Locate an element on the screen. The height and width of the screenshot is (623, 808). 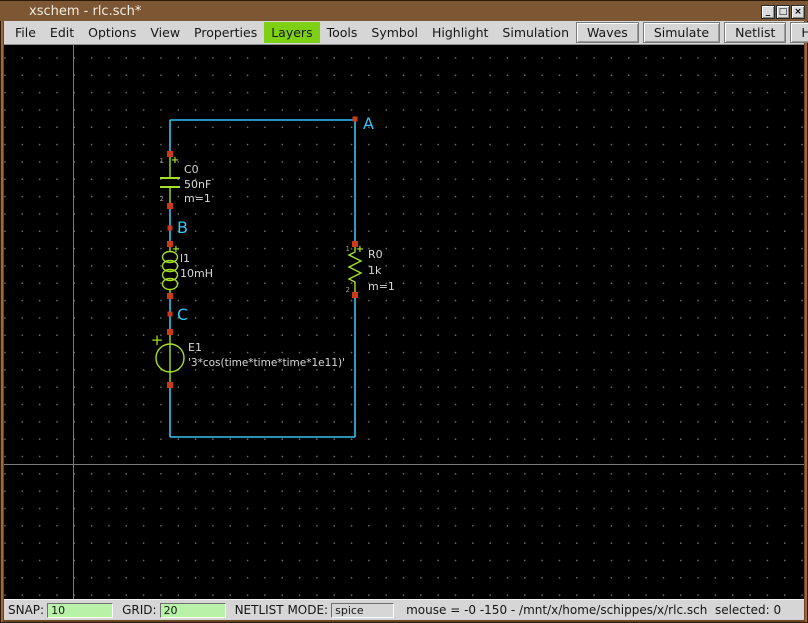
maximize-icon: □ is located at coordinates (783, 11).